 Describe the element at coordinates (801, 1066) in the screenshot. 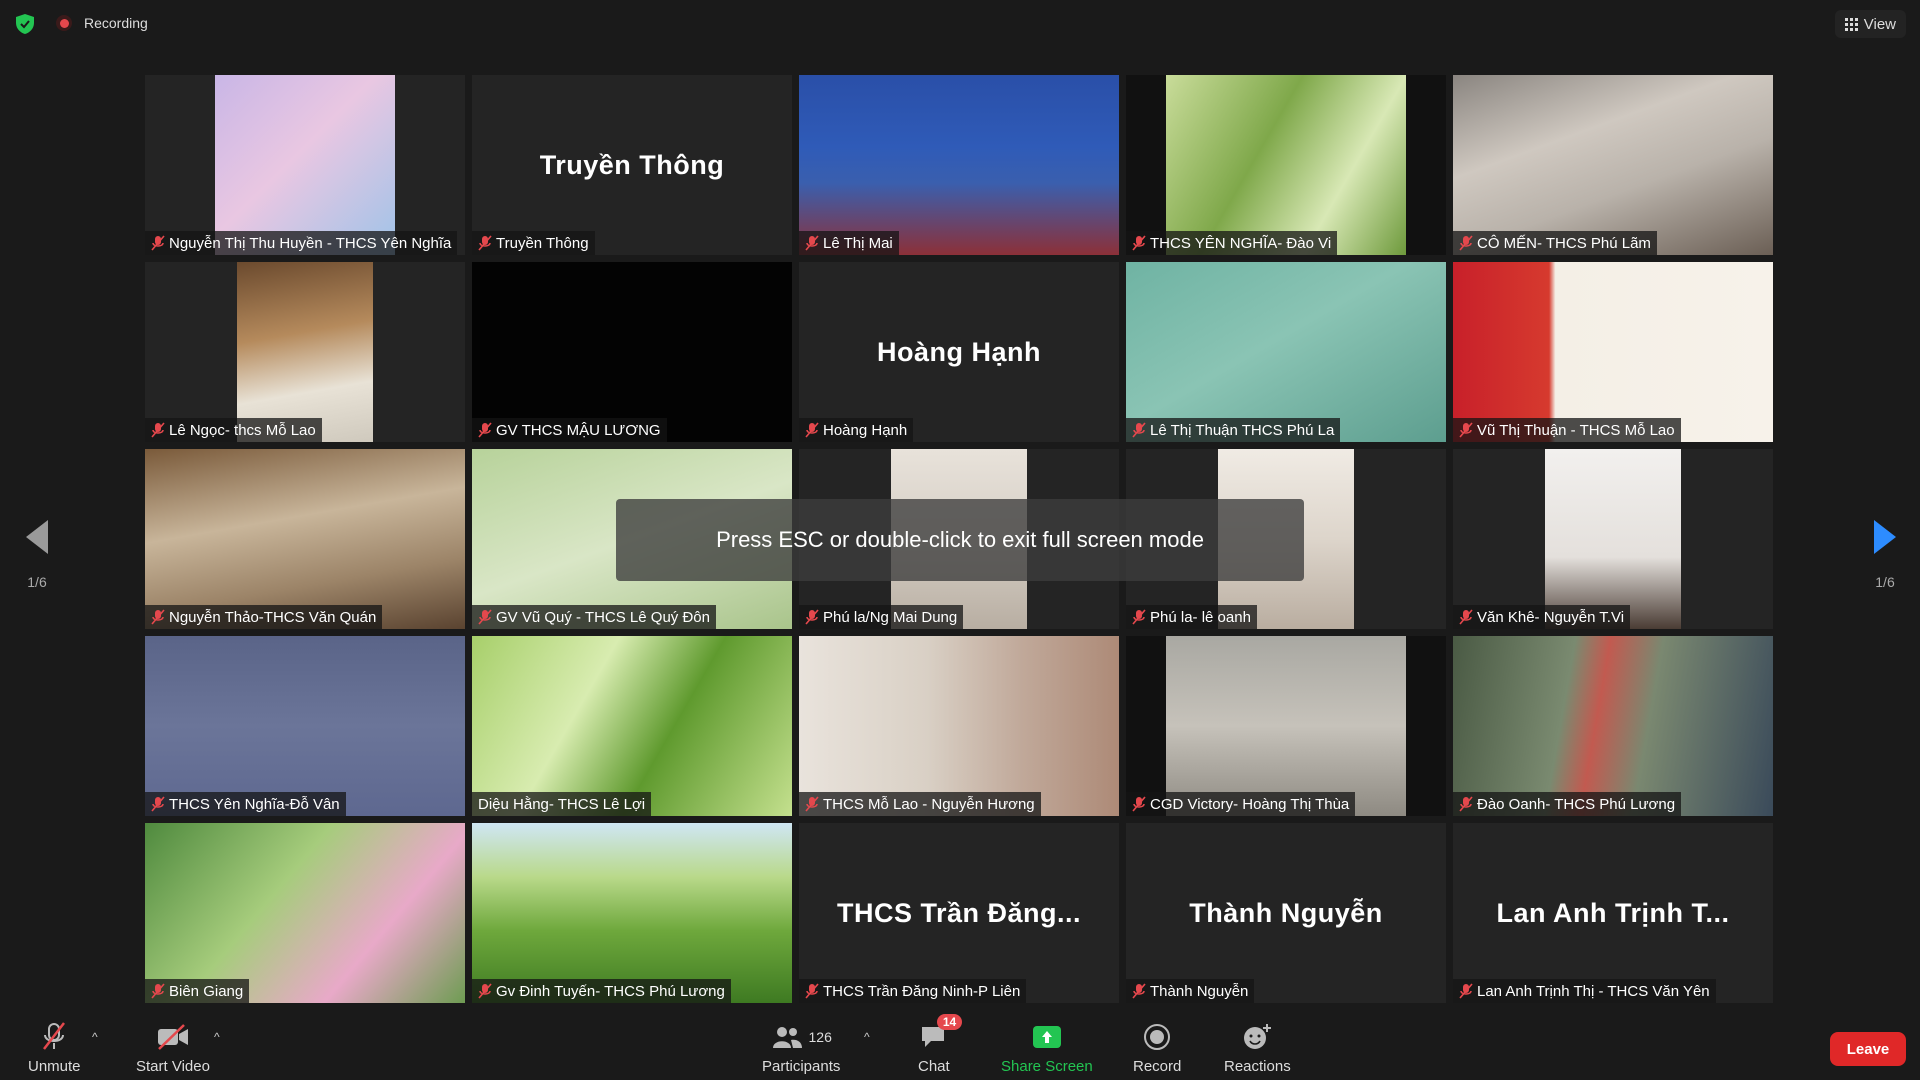

I see `participants-label: Participants` at that location.